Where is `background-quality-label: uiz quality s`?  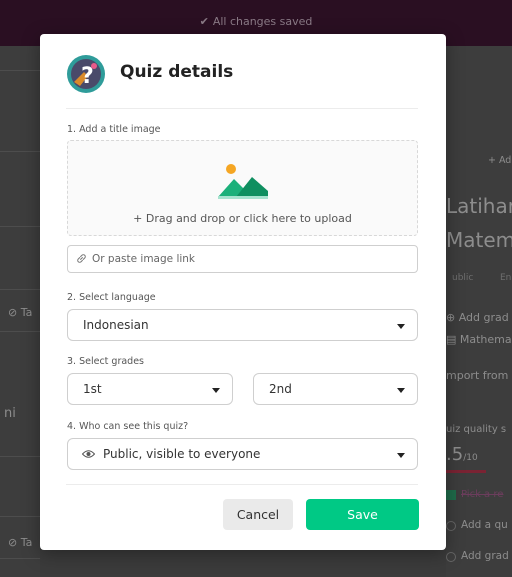
background-quality-label: uiz quality s is located at coordinates (476, 429).